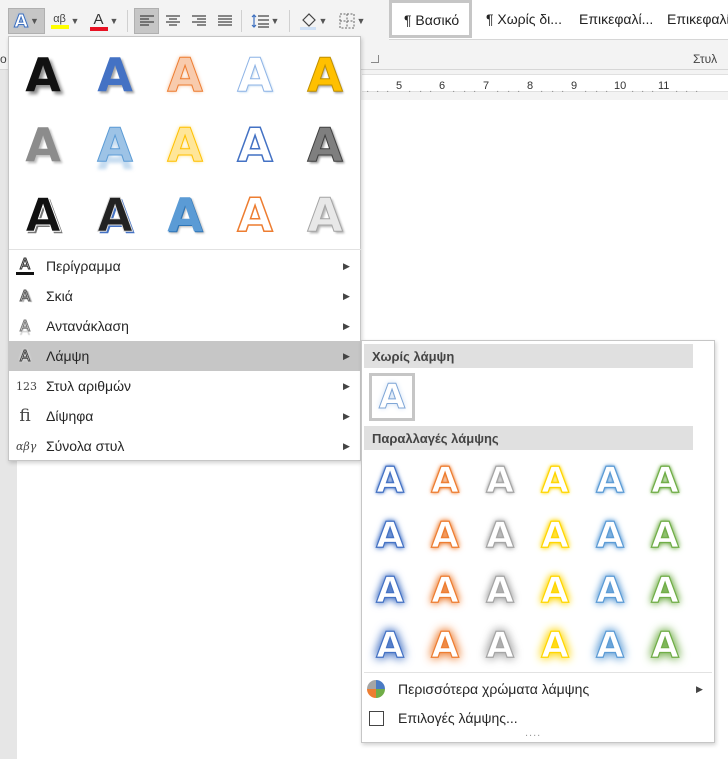 Image resolution: width=728 pixels, height=759 pixels. Describe the element at coordinates (399, 86) in the screenshot. I see `ruler-number: 5` at that location.